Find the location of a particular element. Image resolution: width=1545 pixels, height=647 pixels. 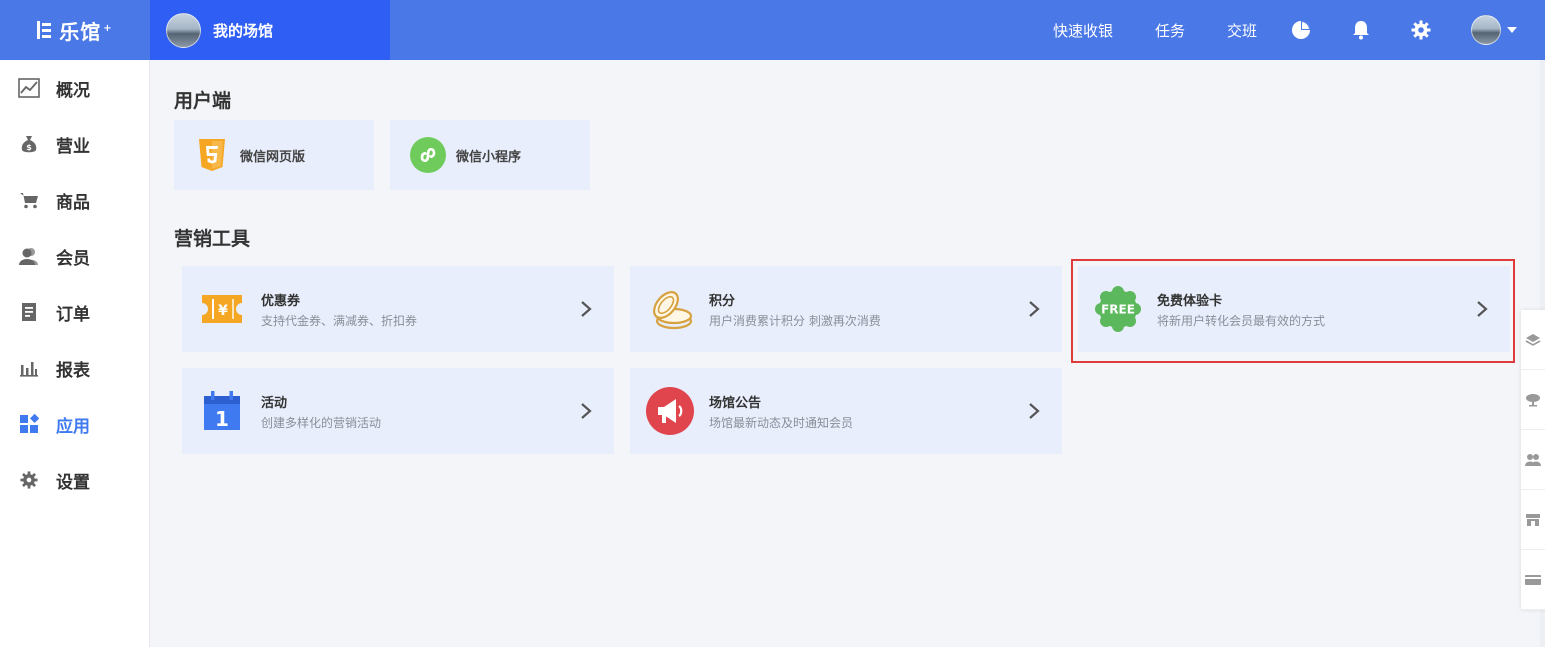

floating-toolbar is located at coordinates (1533, 460).